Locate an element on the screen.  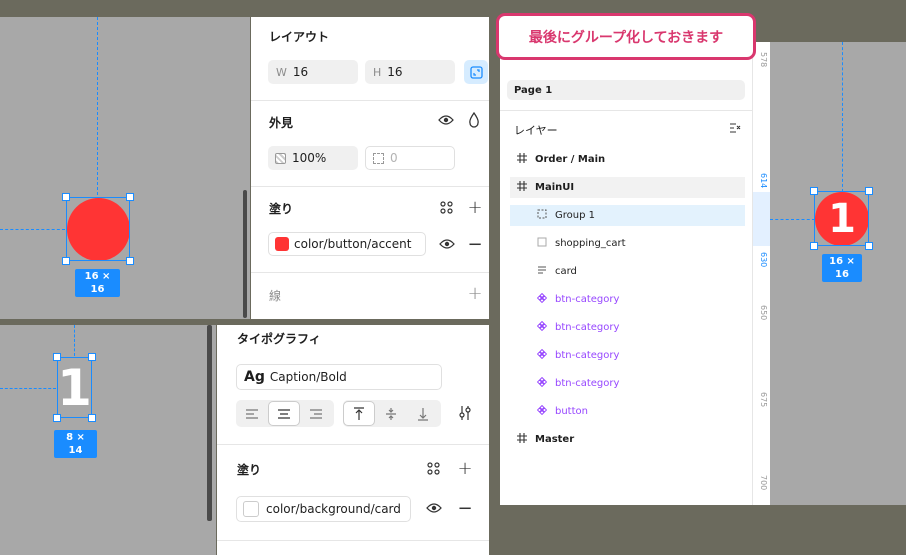
layer-row: card is located at coordinates (627, 271).